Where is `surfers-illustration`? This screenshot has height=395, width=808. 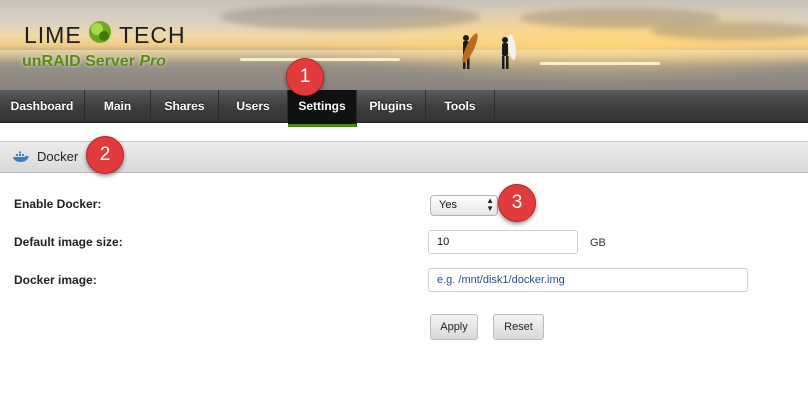
surfers-illustration is located at coordinates (489, 51).